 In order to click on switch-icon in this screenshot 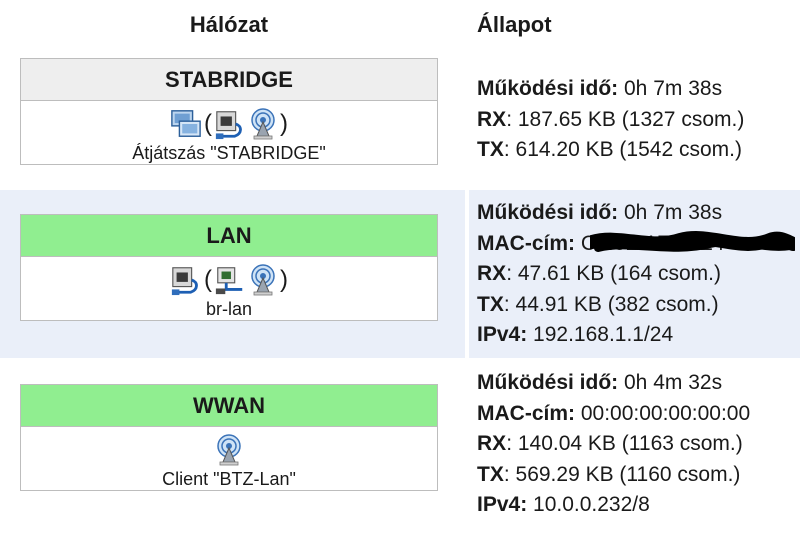, I will do `click(230, 280)`.